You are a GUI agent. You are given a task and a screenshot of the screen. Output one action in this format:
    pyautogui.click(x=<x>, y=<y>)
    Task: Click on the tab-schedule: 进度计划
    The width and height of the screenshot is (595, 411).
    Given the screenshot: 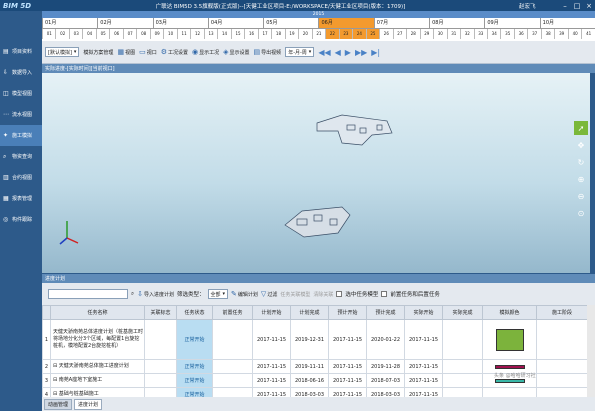 What is the action you would take?
    pyautogui.click(x=88, y=404)
    